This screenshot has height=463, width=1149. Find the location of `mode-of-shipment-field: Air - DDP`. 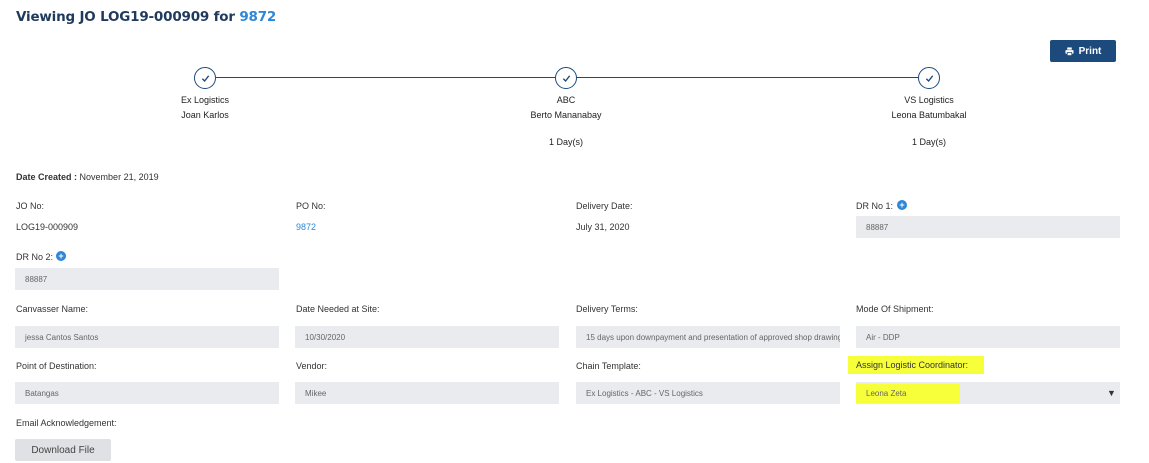

mode-of-shipment-field: Air - DDP is located at coordinates (988, 337).